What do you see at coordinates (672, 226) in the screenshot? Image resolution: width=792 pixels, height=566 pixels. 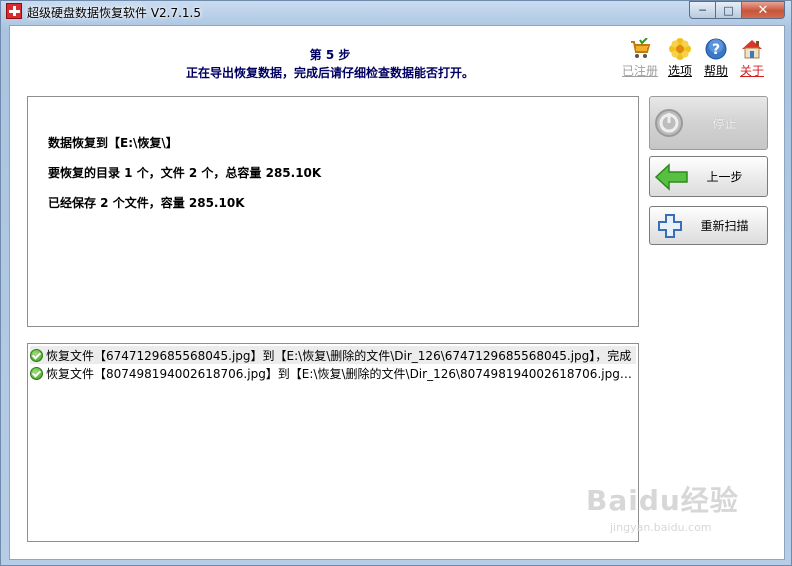 I see `plus-icon` at bounding box center [672, 226].